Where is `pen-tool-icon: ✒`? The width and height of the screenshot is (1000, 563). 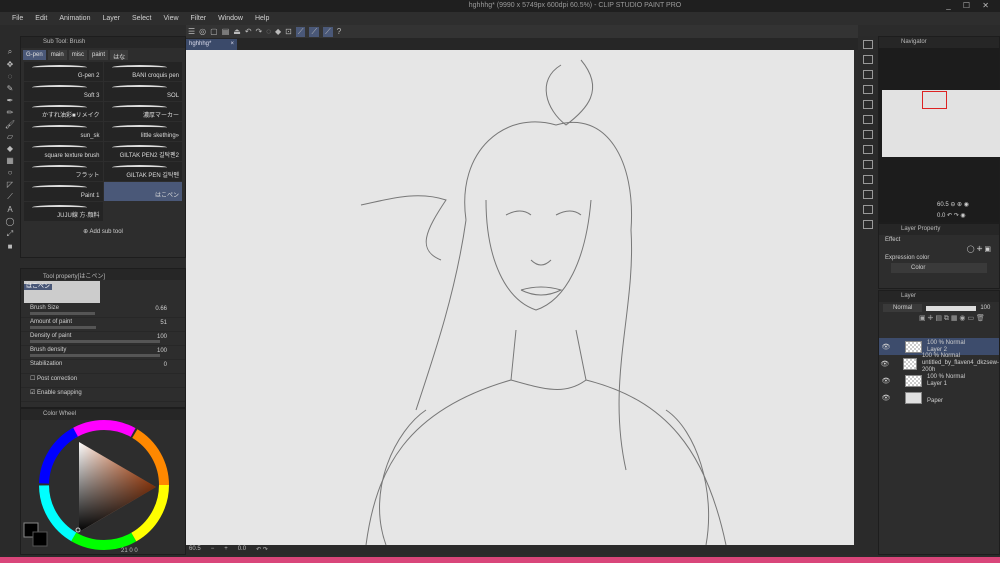
pen-tool-icon: ✒ is located at coordinates (10, 100).